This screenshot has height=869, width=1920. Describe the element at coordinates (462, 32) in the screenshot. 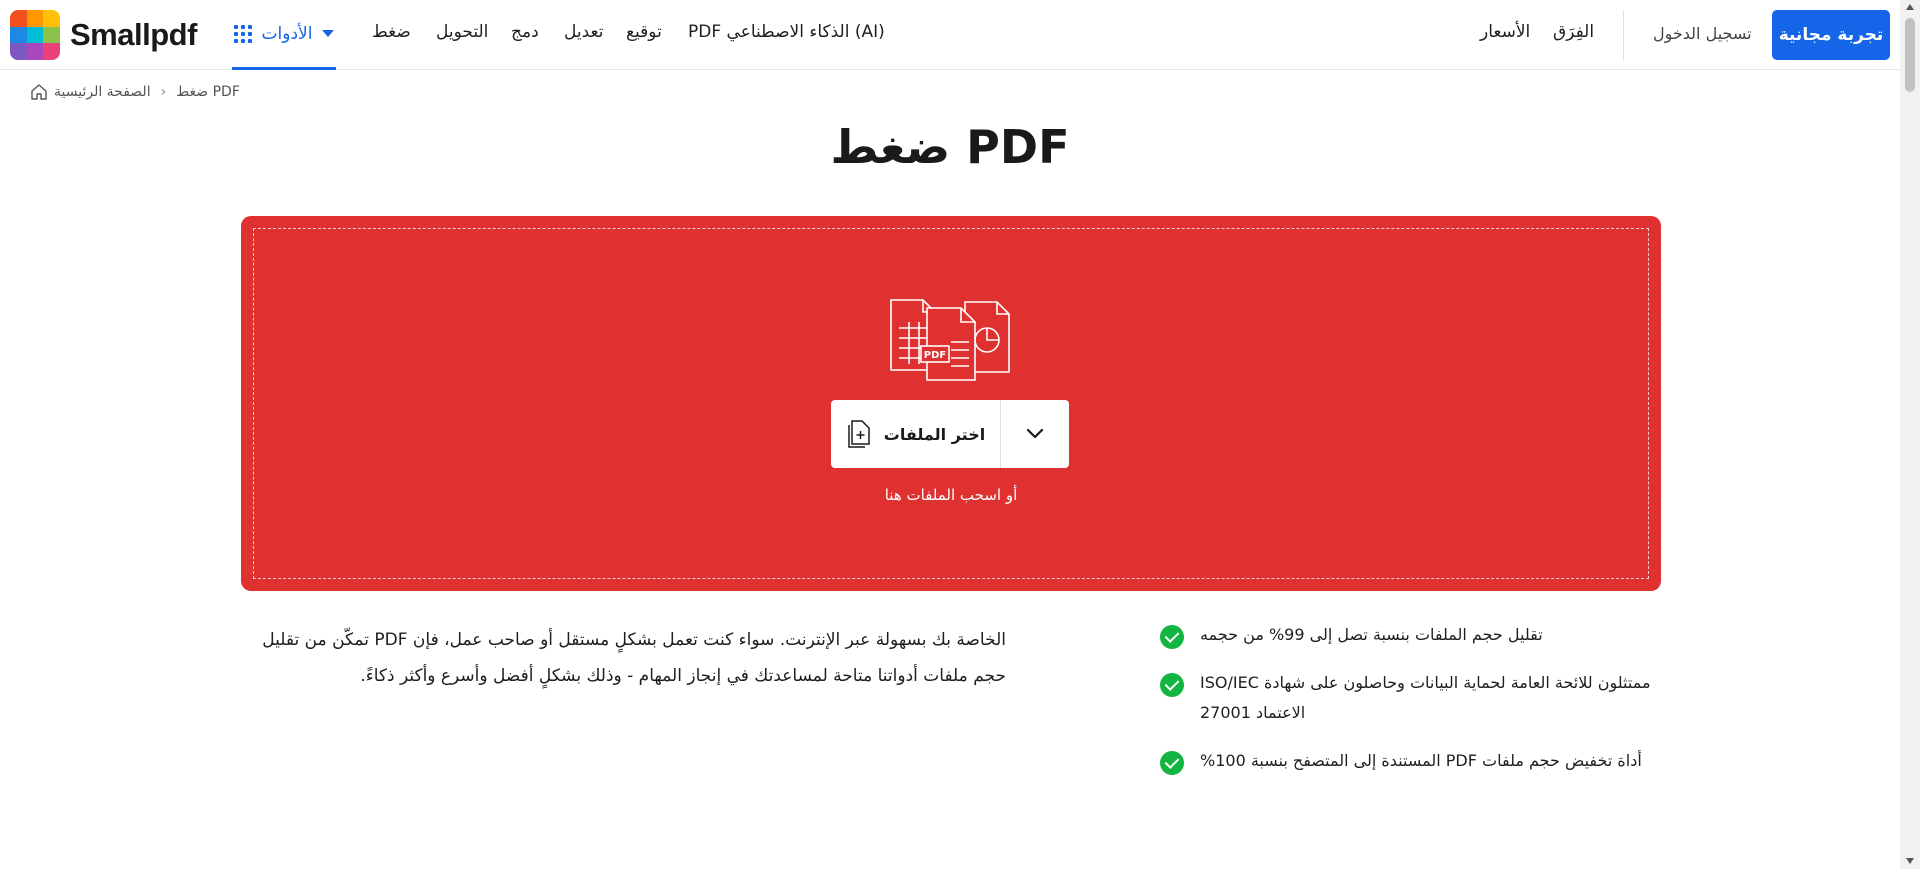

I see `nav-convert: التحويل` at that location.